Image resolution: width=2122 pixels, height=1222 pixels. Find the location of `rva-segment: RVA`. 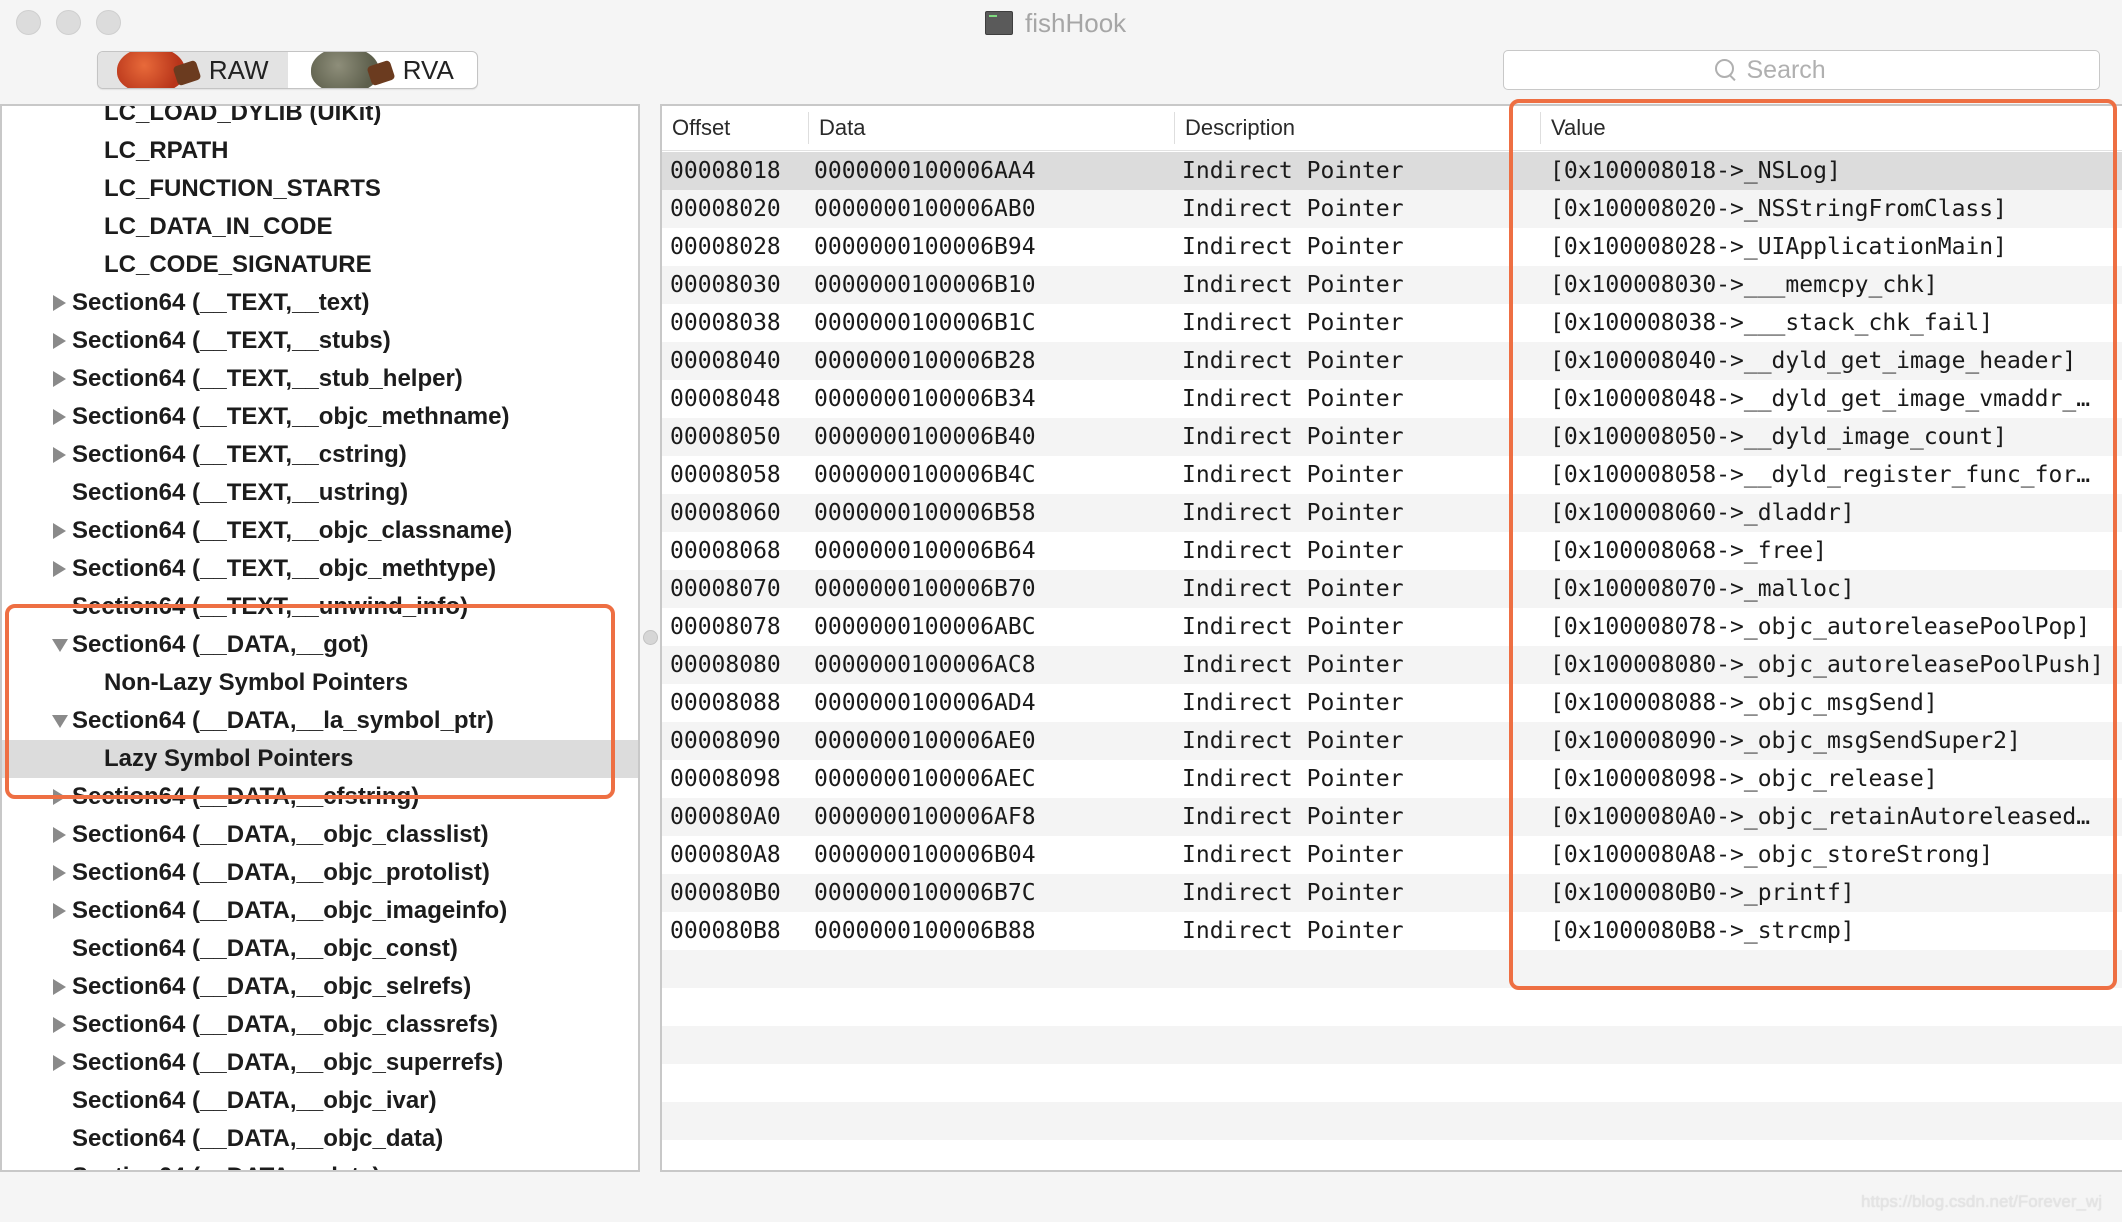

rva-segment: RVA is located at coordinates (383, 70).